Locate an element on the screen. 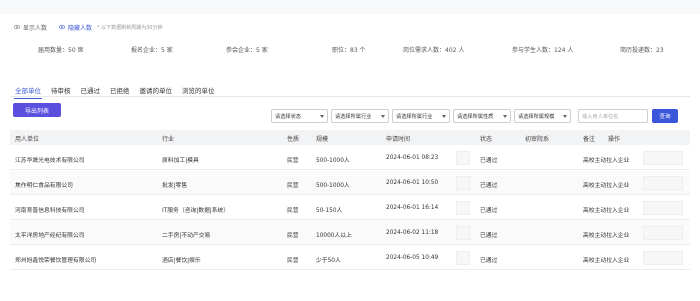 The height and width of the screenshot is (301, 700). row-company: 江苏华晟光电技术有限公司 is located at coordinates (50, 161).